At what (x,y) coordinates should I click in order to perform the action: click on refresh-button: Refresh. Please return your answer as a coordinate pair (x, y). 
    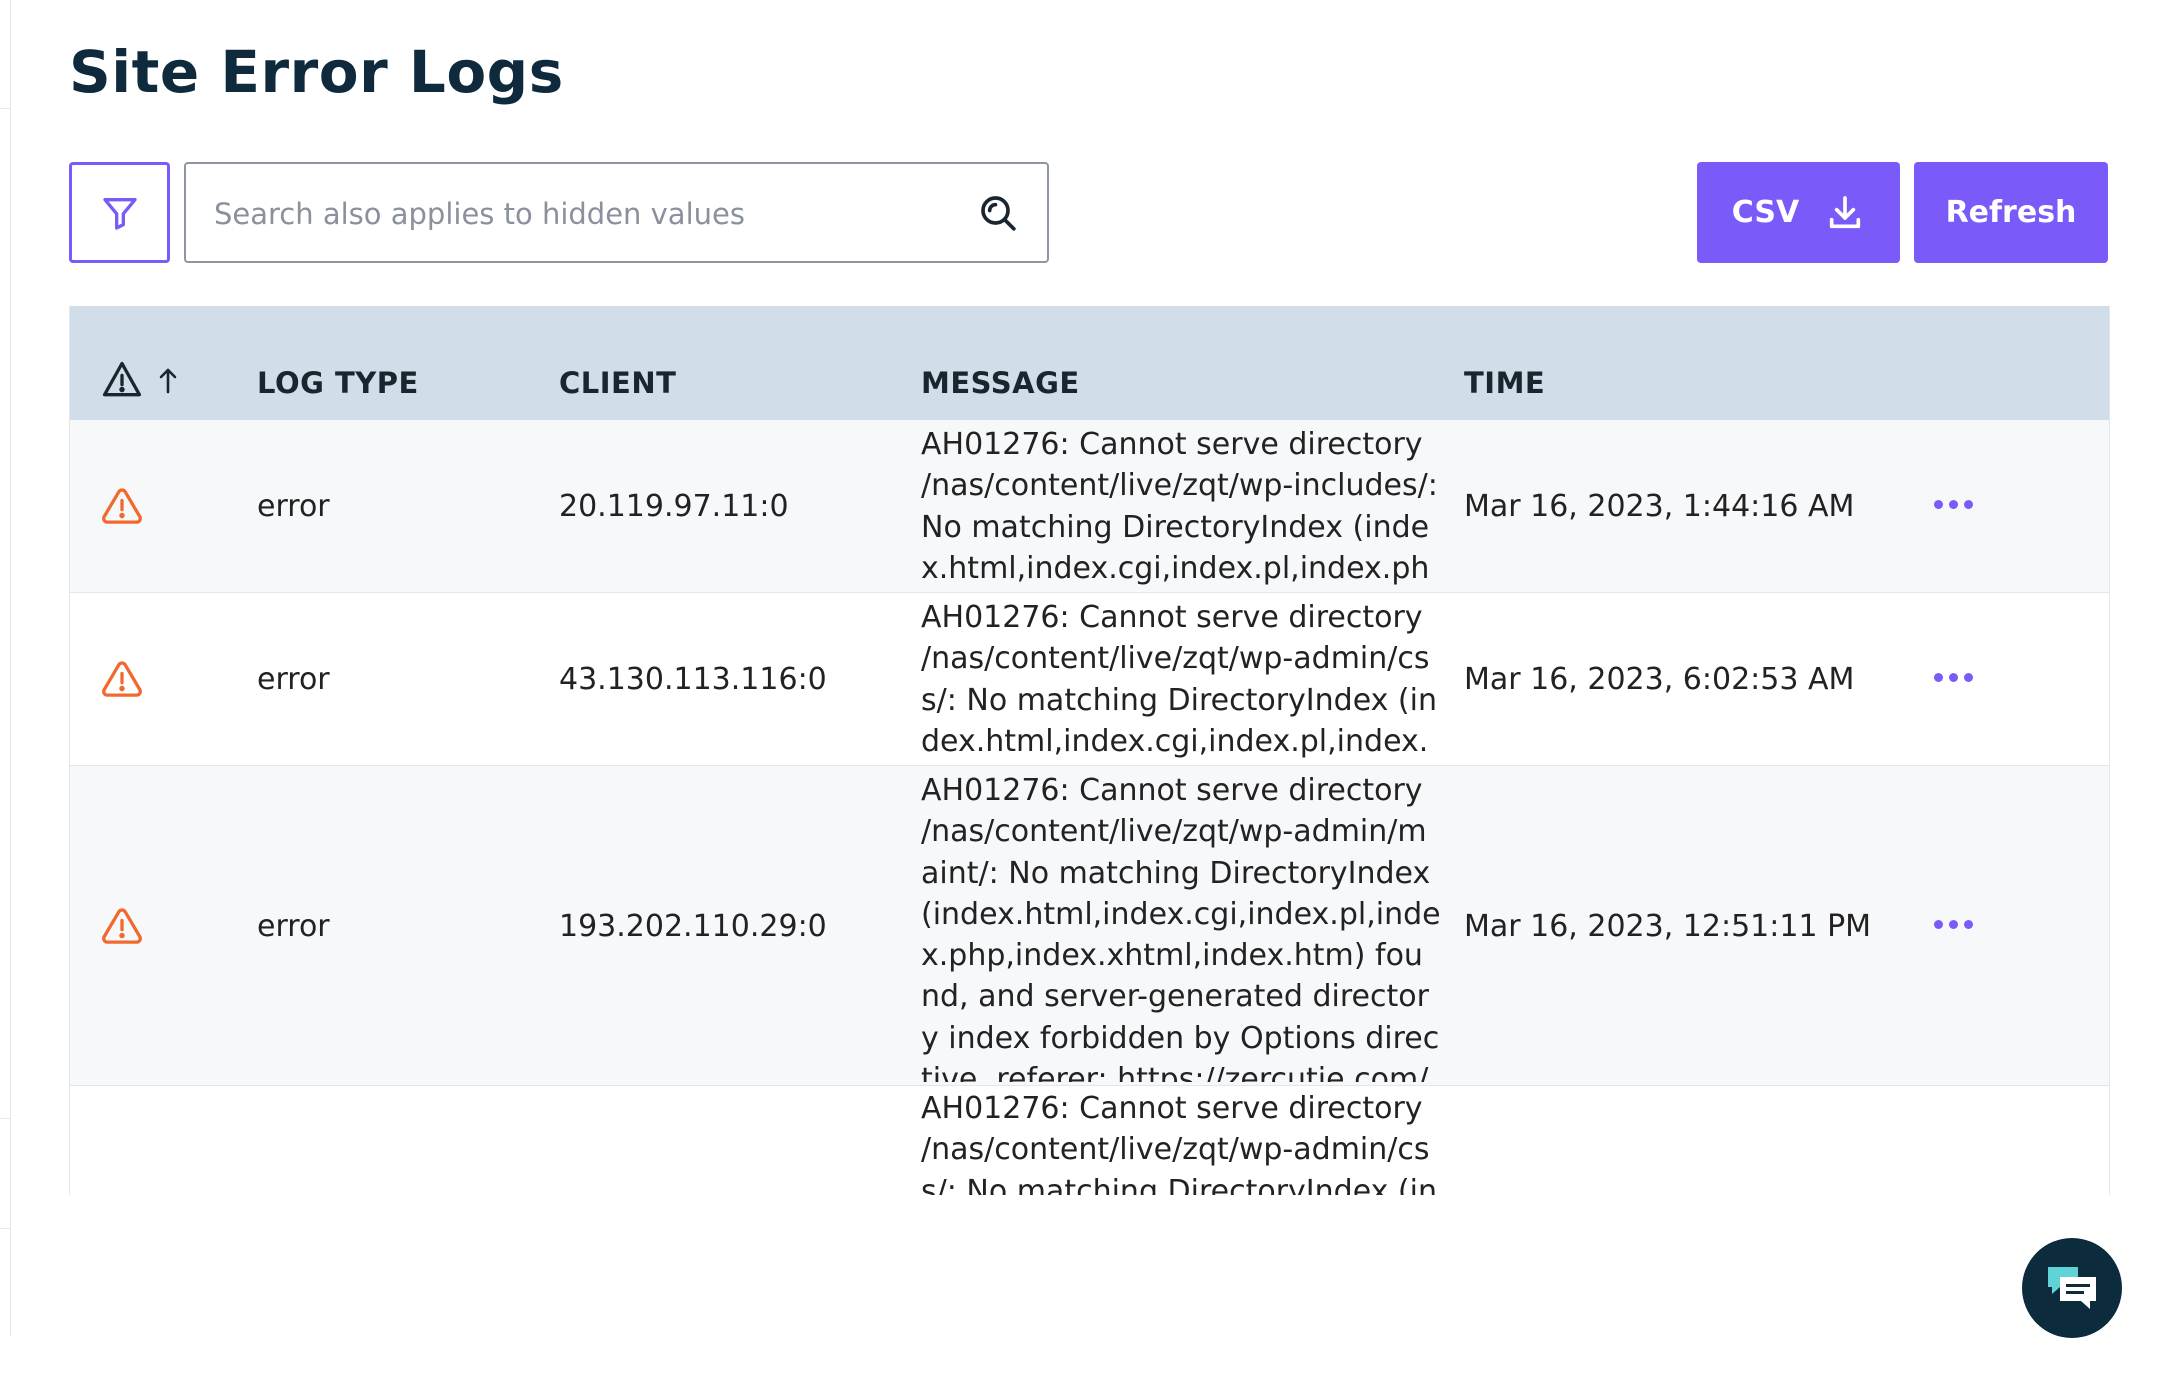
    Looking at the image, I should click on (2011, 212).